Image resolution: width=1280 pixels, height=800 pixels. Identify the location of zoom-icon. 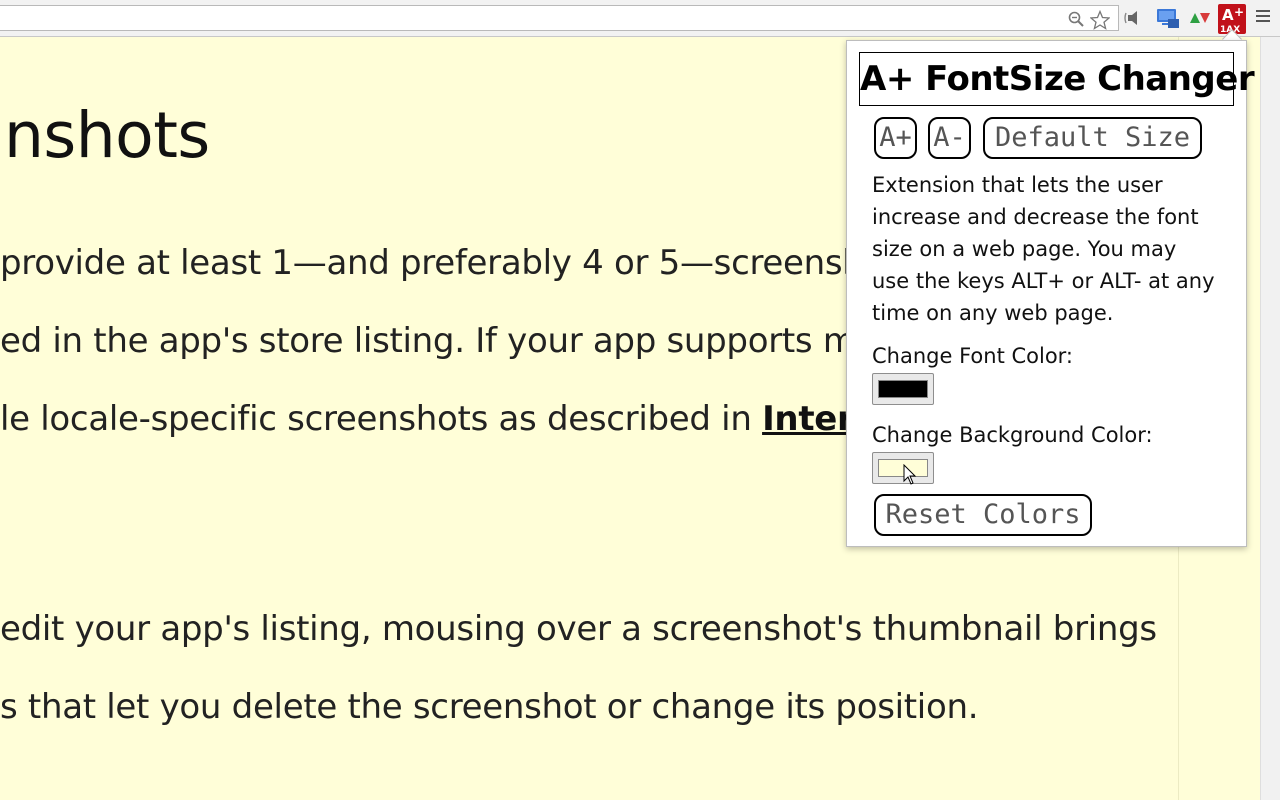
(1076, 19).